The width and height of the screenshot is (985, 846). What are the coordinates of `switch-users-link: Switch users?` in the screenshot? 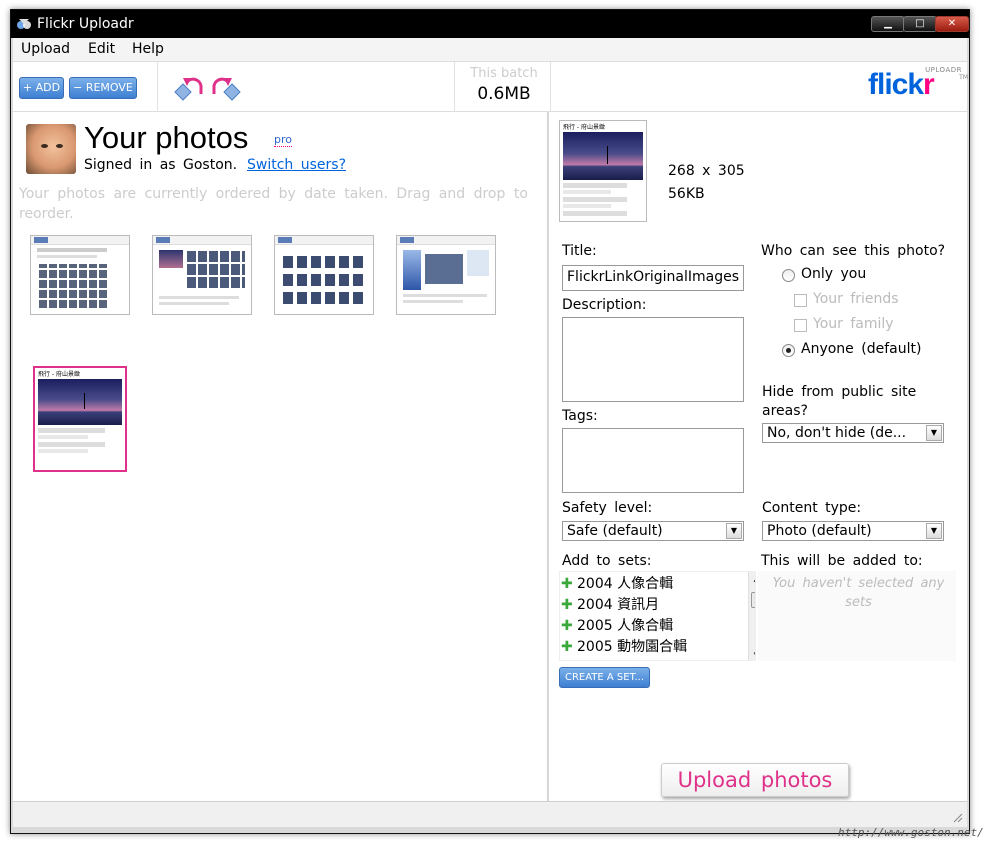 It's located at (296, 165).